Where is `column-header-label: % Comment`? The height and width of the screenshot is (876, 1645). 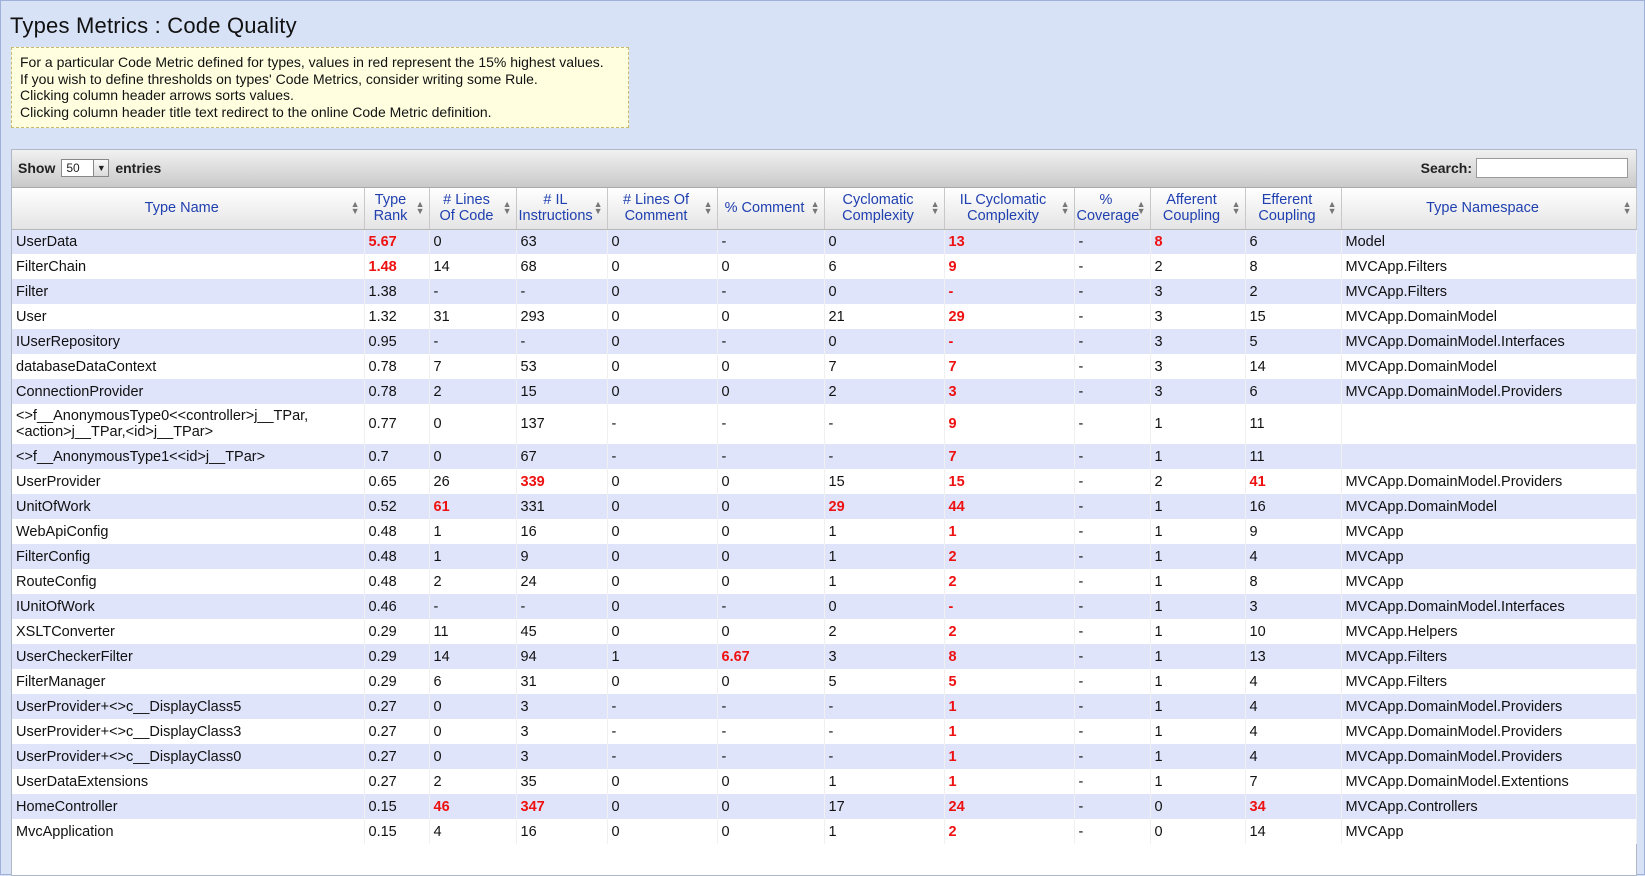
column-header-label: % Comment is located at coordinates (765, 208).